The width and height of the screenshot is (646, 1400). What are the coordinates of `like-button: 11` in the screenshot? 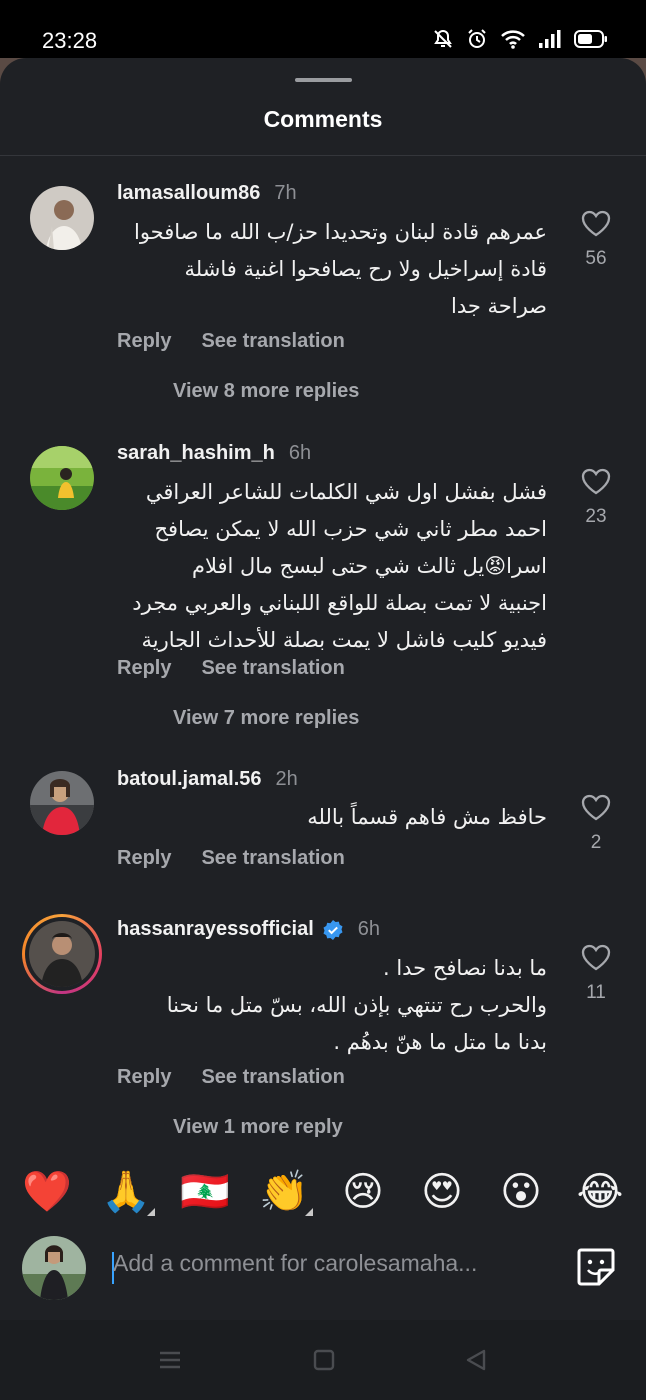 It's located at (596, 974).